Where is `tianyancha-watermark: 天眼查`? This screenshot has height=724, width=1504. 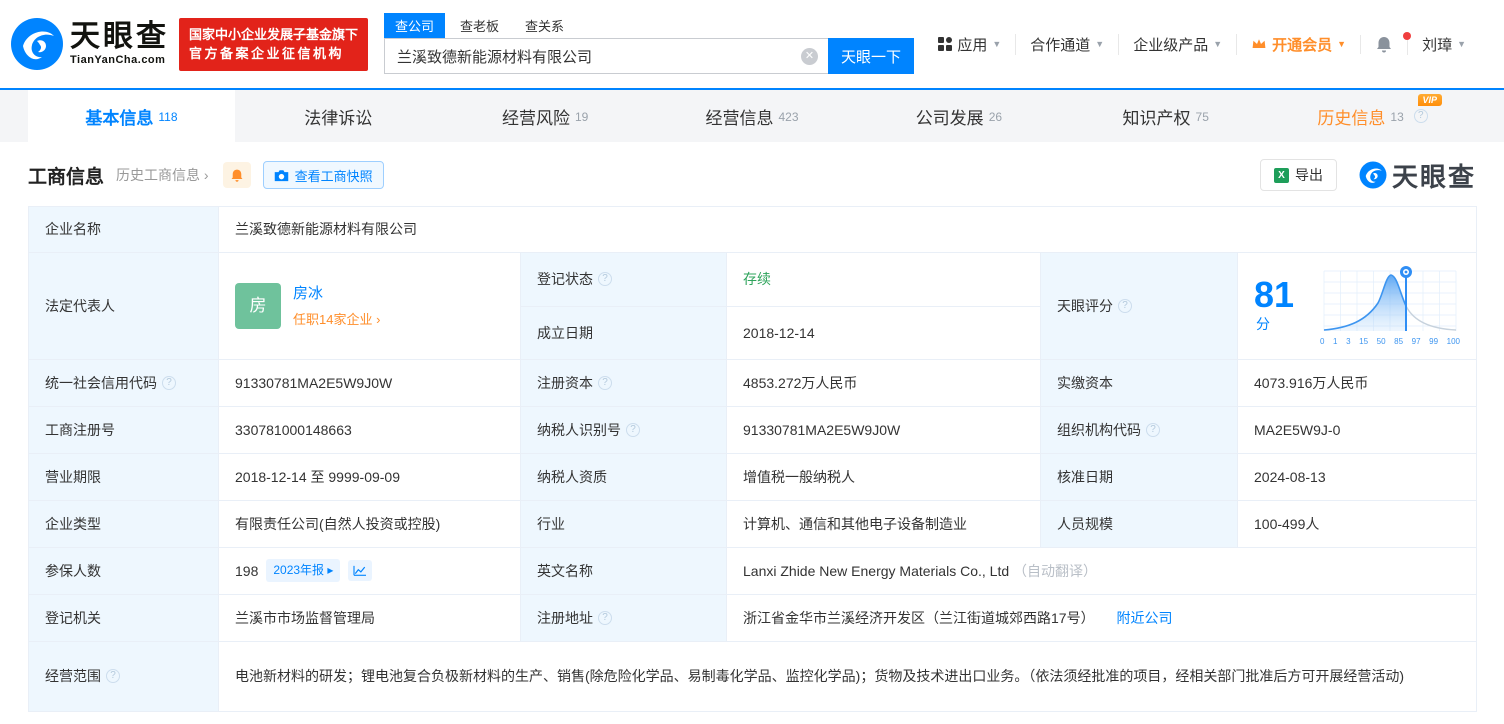 tianyancha-watermark: 天眼查 is located at coordinates (1417, 175).